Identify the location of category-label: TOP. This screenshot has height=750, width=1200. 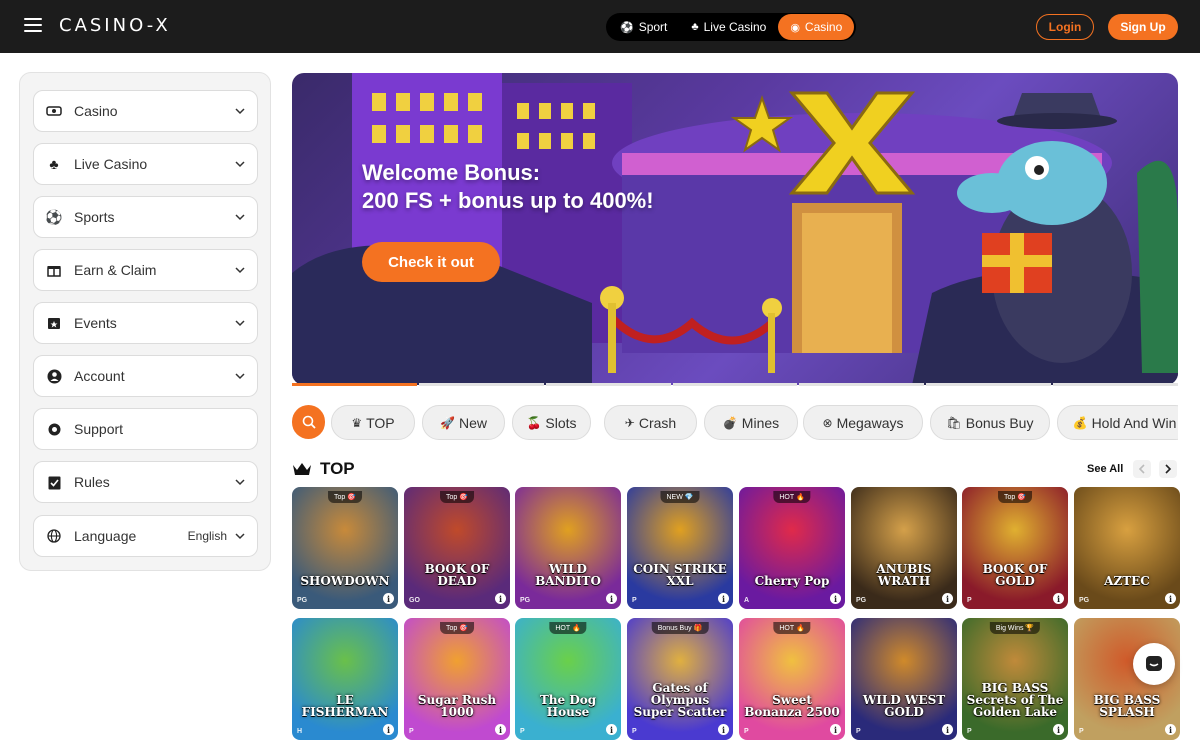
(380, 422).